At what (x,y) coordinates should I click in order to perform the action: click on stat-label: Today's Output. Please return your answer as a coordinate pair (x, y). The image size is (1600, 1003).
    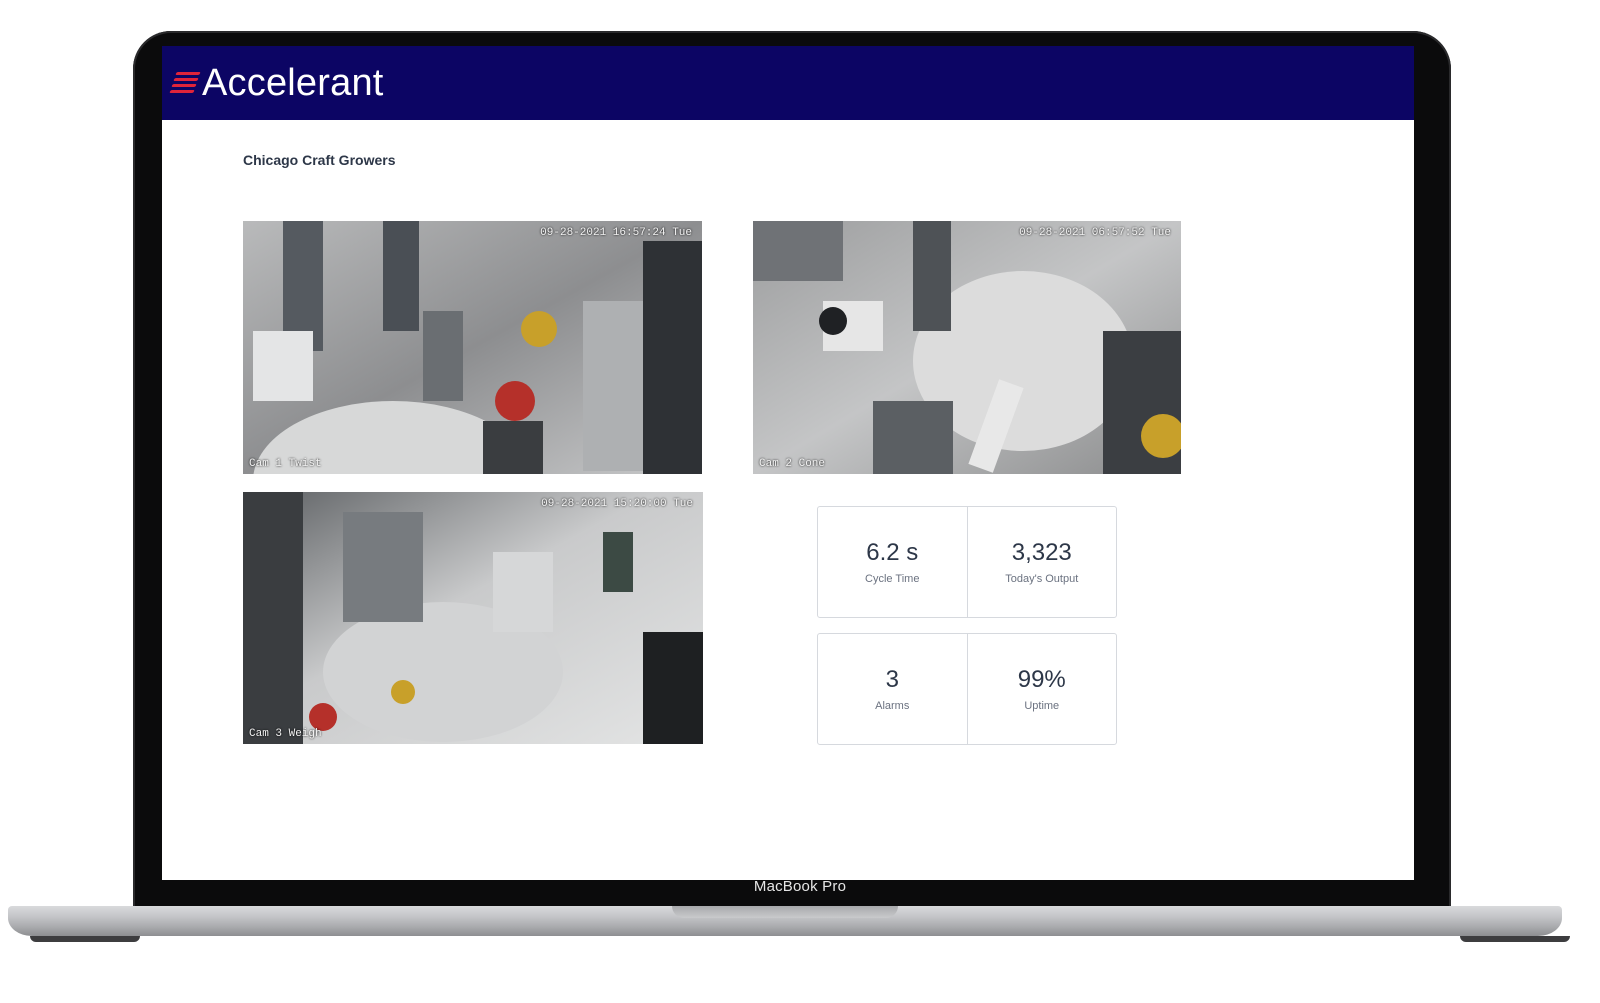
    Looking at the image, I should click on (1042, 579).